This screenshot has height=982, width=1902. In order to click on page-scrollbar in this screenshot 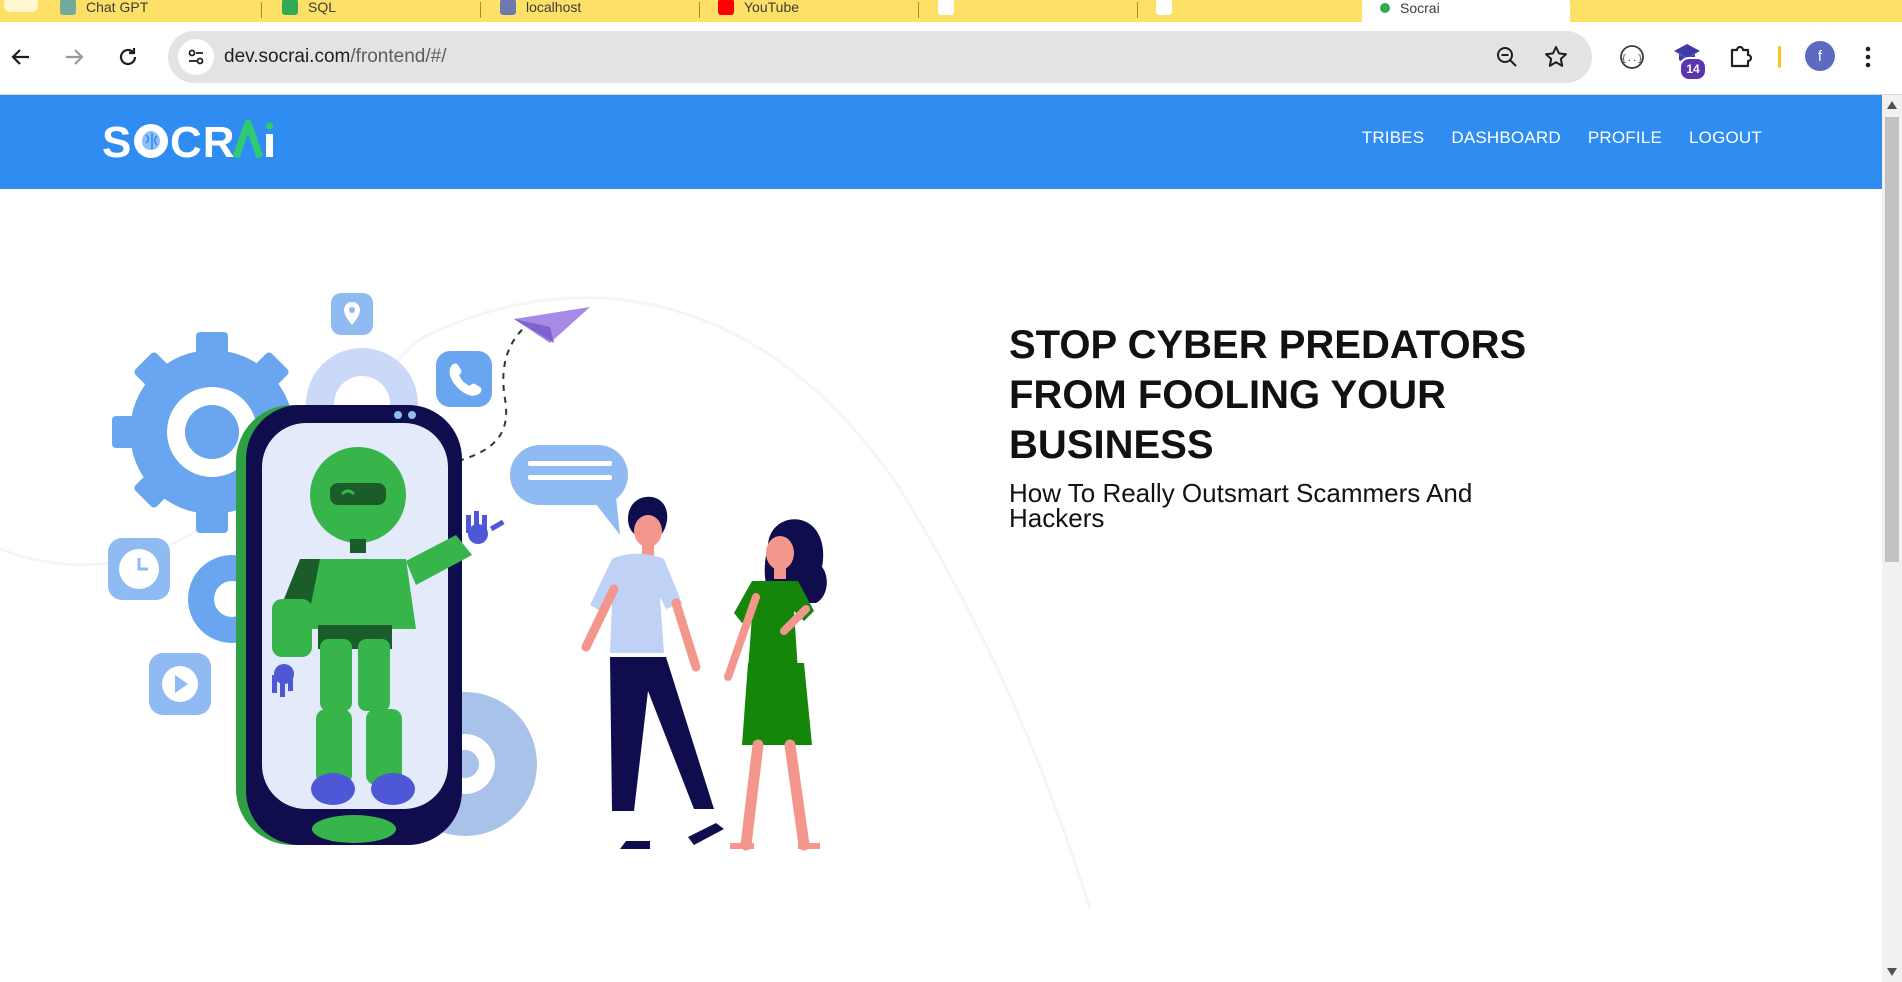, I will do `click(1892, 538)`.